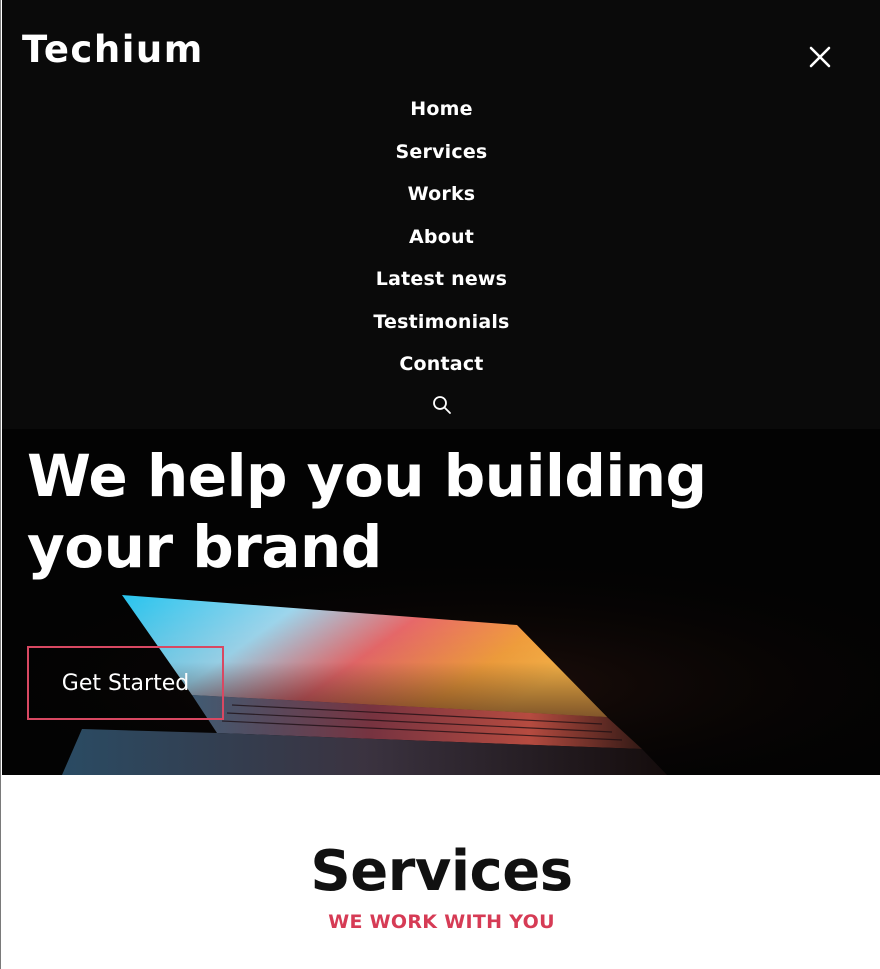  I want to click on close-icon, so click(820, 57).